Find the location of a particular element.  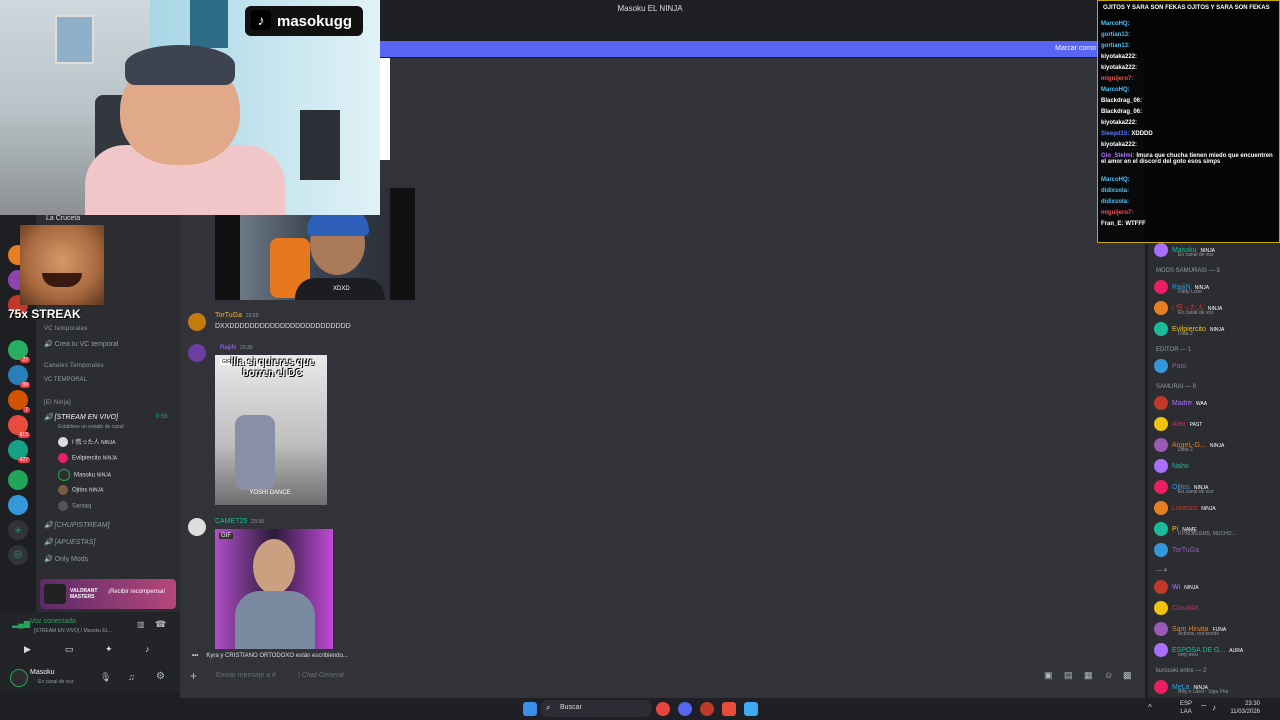

user-name: Masoku is located at coordinates (42, 672).